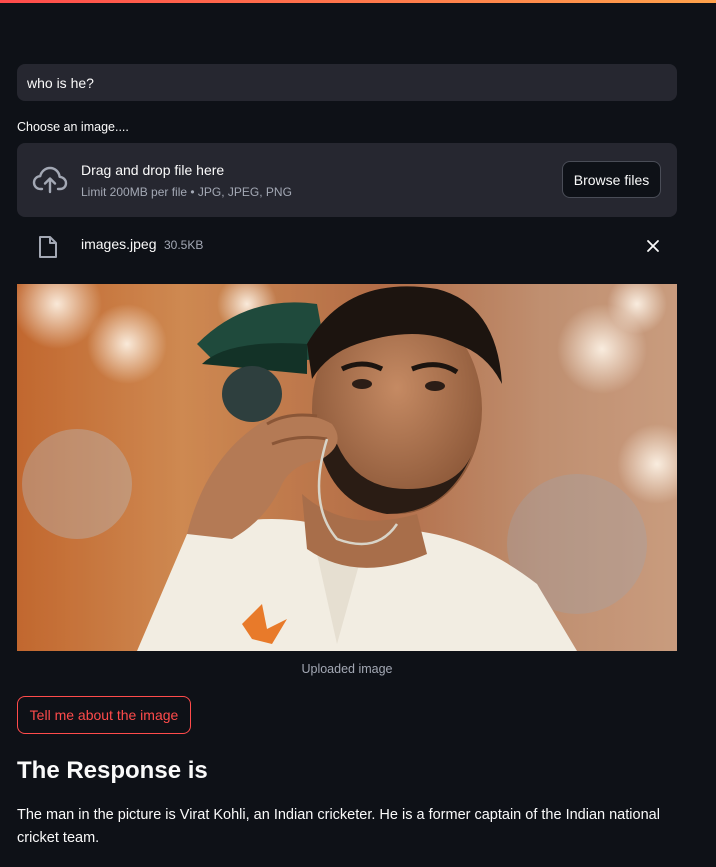  Describe the element at coordinates (104, 715) in the screenshot. I see `tell-me-about-image-button: Tell me about the image` at that location.